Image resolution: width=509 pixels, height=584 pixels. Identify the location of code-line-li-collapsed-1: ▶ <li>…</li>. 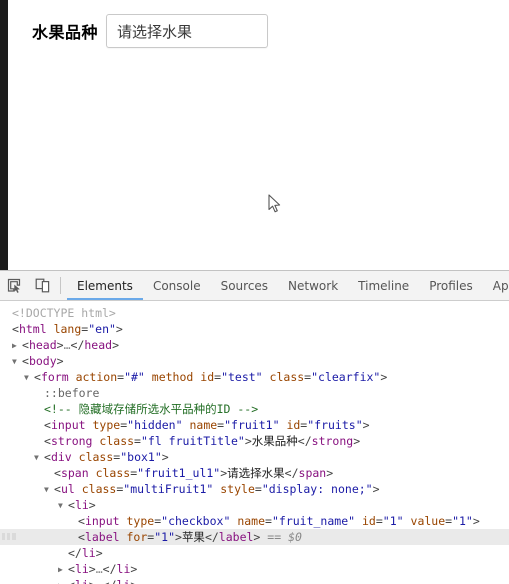
(254, 569).